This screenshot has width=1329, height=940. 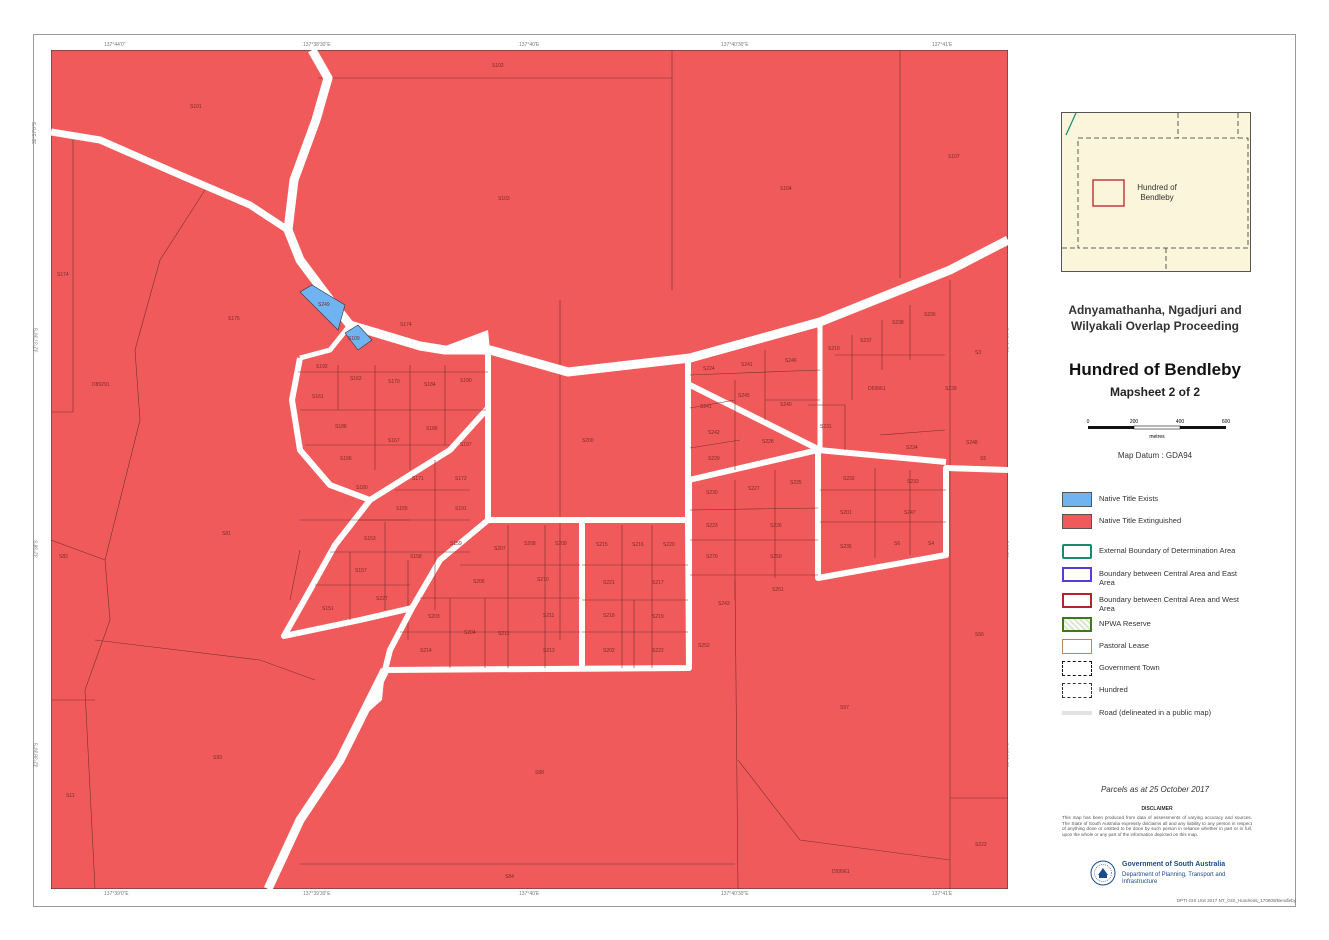 What do you see at coordinates (561, 544) in the screenshot?
I see `parcel-label: S209` at bounding box center [561, 544].